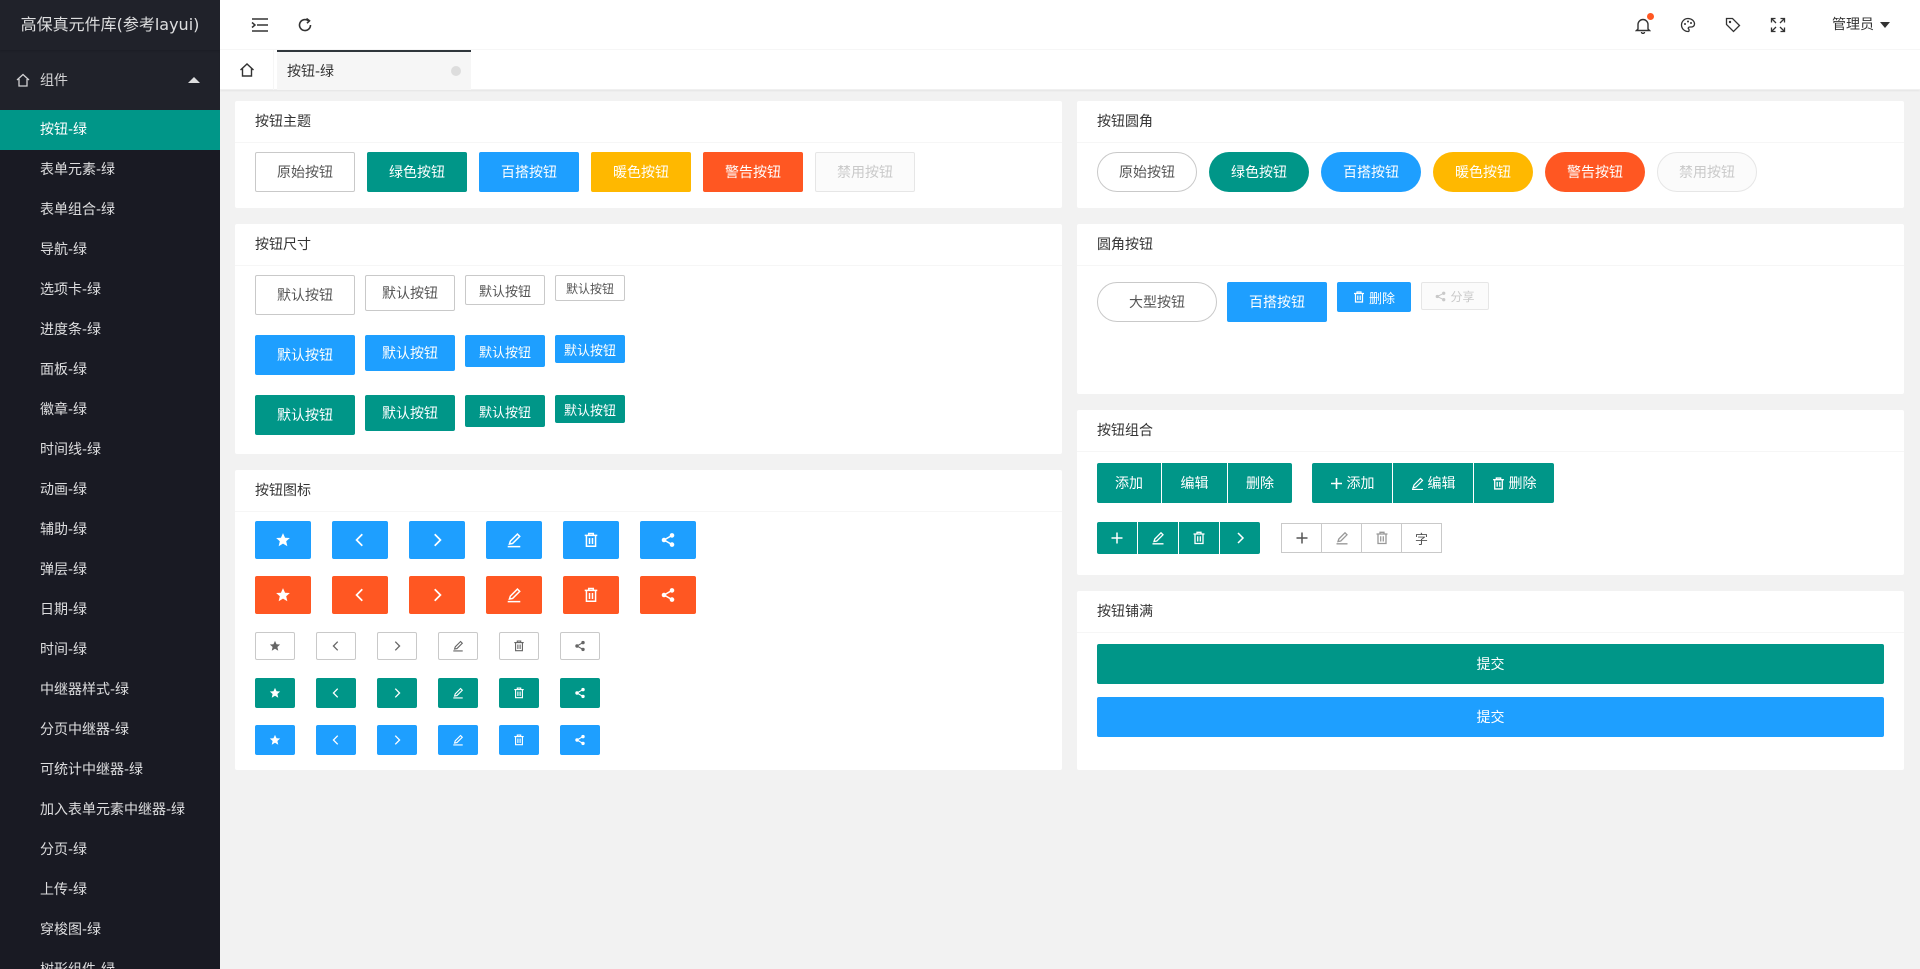  I want to click on button-warm: 暖色按钮, so click(641, 172).